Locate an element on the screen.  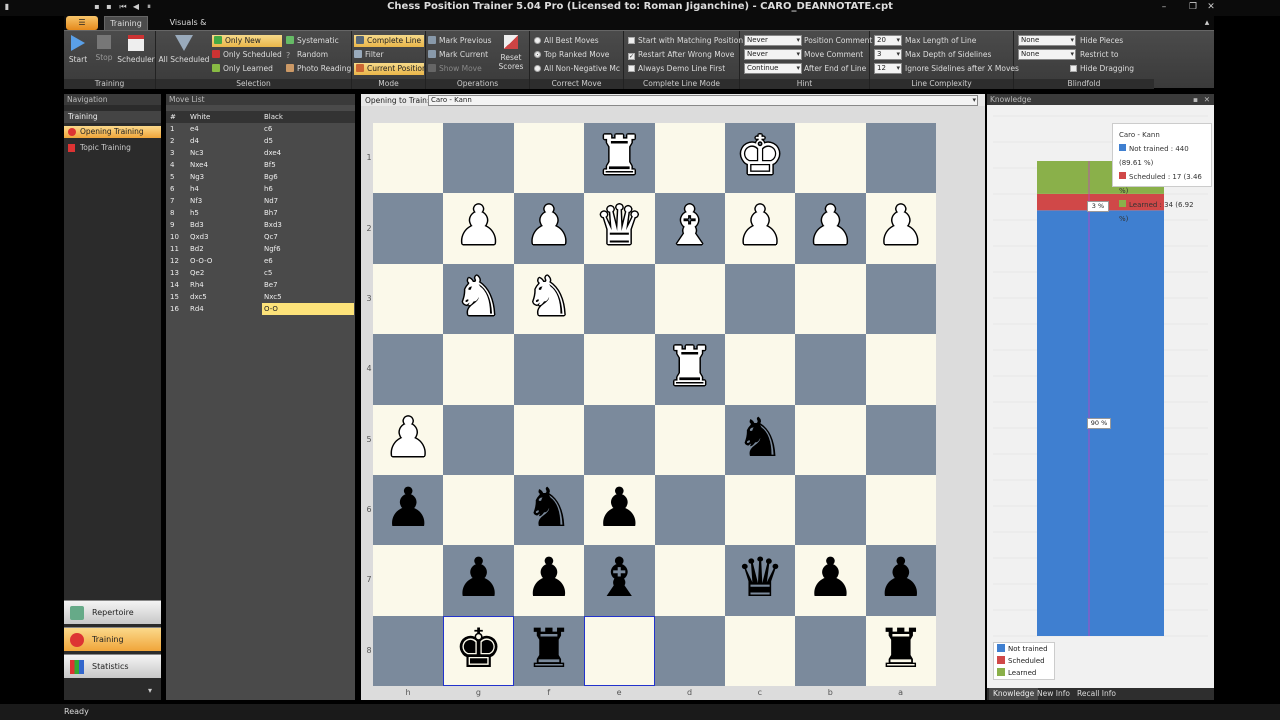
max-depth-select: 3 is located at coordinates (888, 54).